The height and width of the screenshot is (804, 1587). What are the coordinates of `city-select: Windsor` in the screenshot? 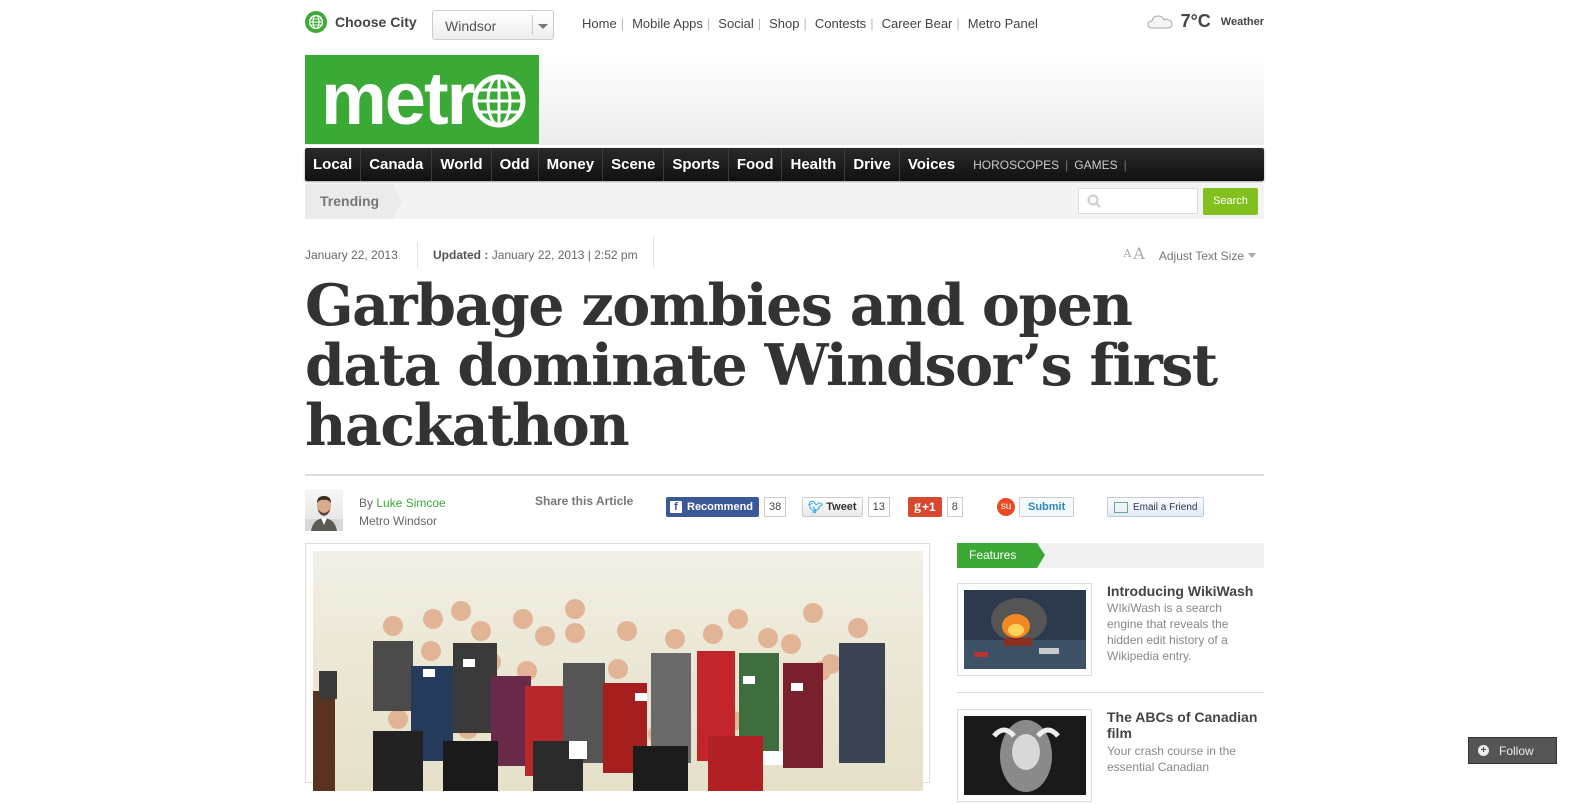 It's located at (493, 25).